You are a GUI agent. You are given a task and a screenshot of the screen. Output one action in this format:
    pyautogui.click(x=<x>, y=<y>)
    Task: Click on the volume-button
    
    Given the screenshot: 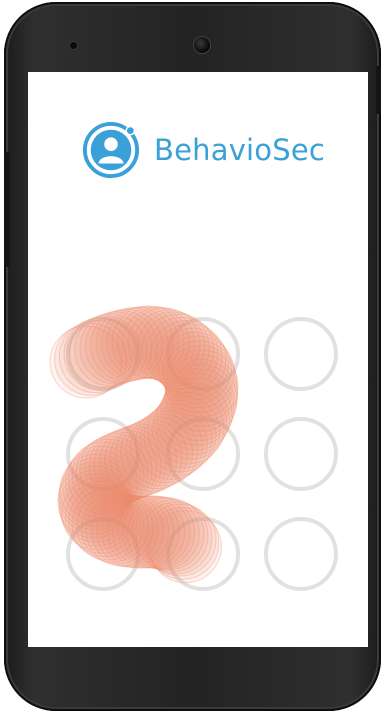 What is the action you would take?
    pyautogui.click(x=7, y=209)
    